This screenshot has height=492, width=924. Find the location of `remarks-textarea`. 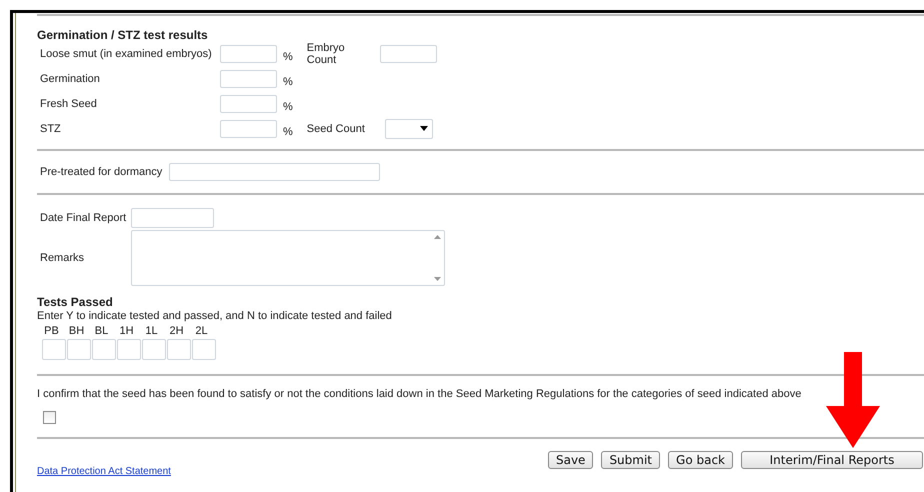

remarks-textarea is located at coordinates (288, 258).